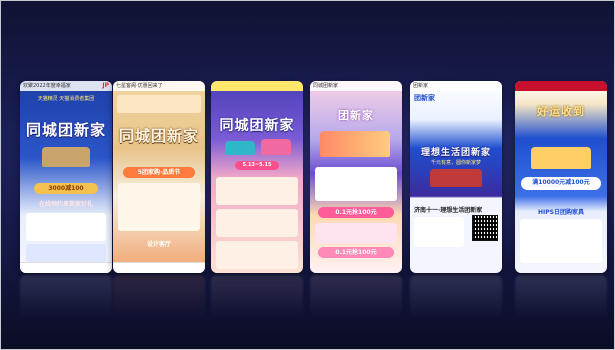 The width and height of the screenshot is (615, 350). What do you see at coordinates (356, 233) in the screenshot?
I see `person-card` at bounding box center [356, 233].